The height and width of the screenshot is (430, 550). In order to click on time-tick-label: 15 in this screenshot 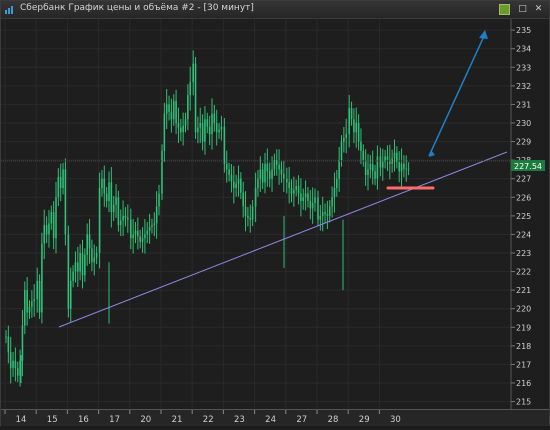, I will do `click(52, 420)`.